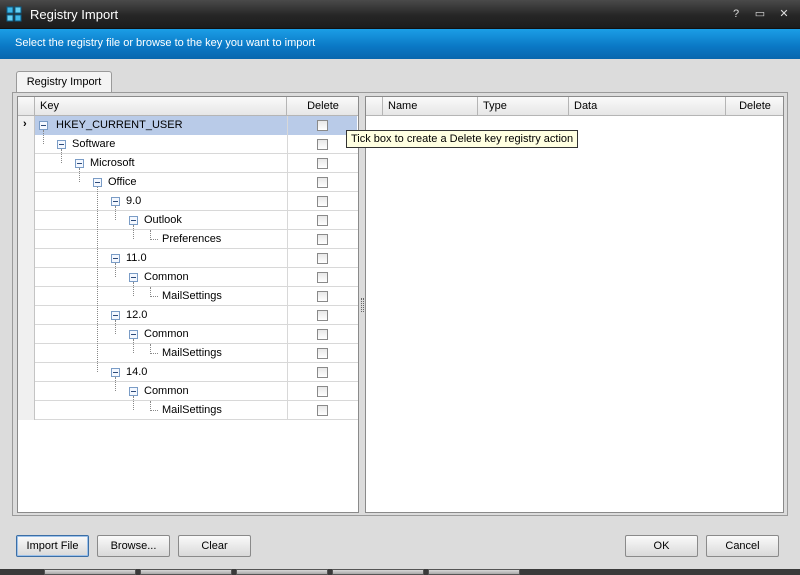 The image size is (800, 575). Describe the element at coordinates (52, 546) in the screenshot. I see `import-file-button: Import File` at that location.